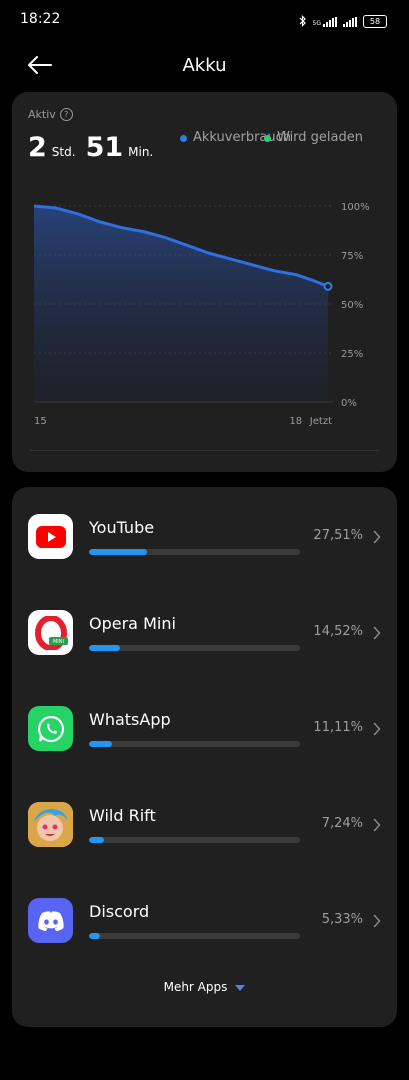  I want to click on youtube-icon, so click(50, 536).